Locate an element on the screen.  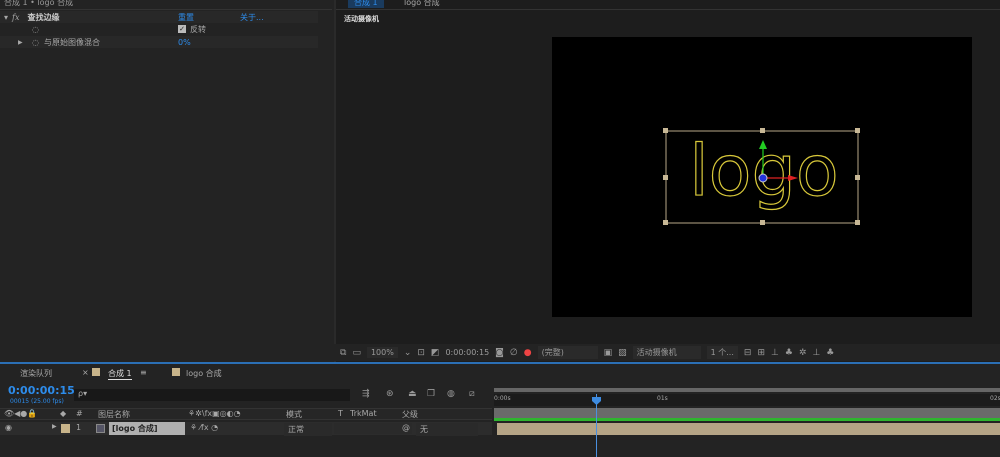
label-icon: ◆ is located at coordinates (63, 413).